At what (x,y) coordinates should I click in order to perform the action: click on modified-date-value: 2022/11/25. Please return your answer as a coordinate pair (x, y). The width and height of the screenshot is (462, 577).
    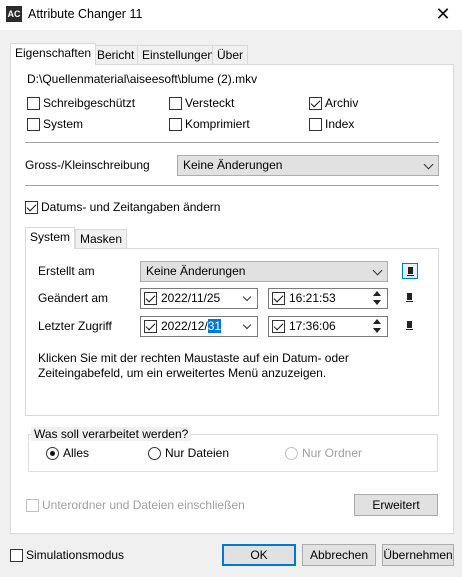
    Looking at the image, I should click on (191, 298).